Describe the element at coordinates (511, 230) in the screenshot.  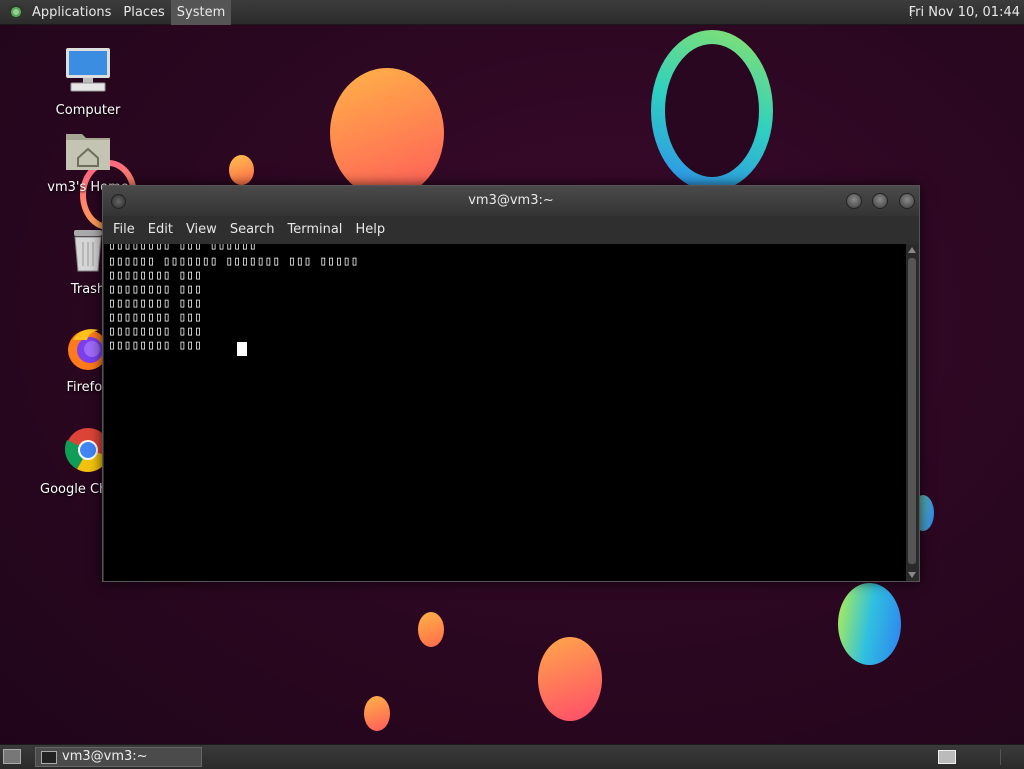
I see `terminal-menubar: File Edit View Search Terminal Help` at that location.